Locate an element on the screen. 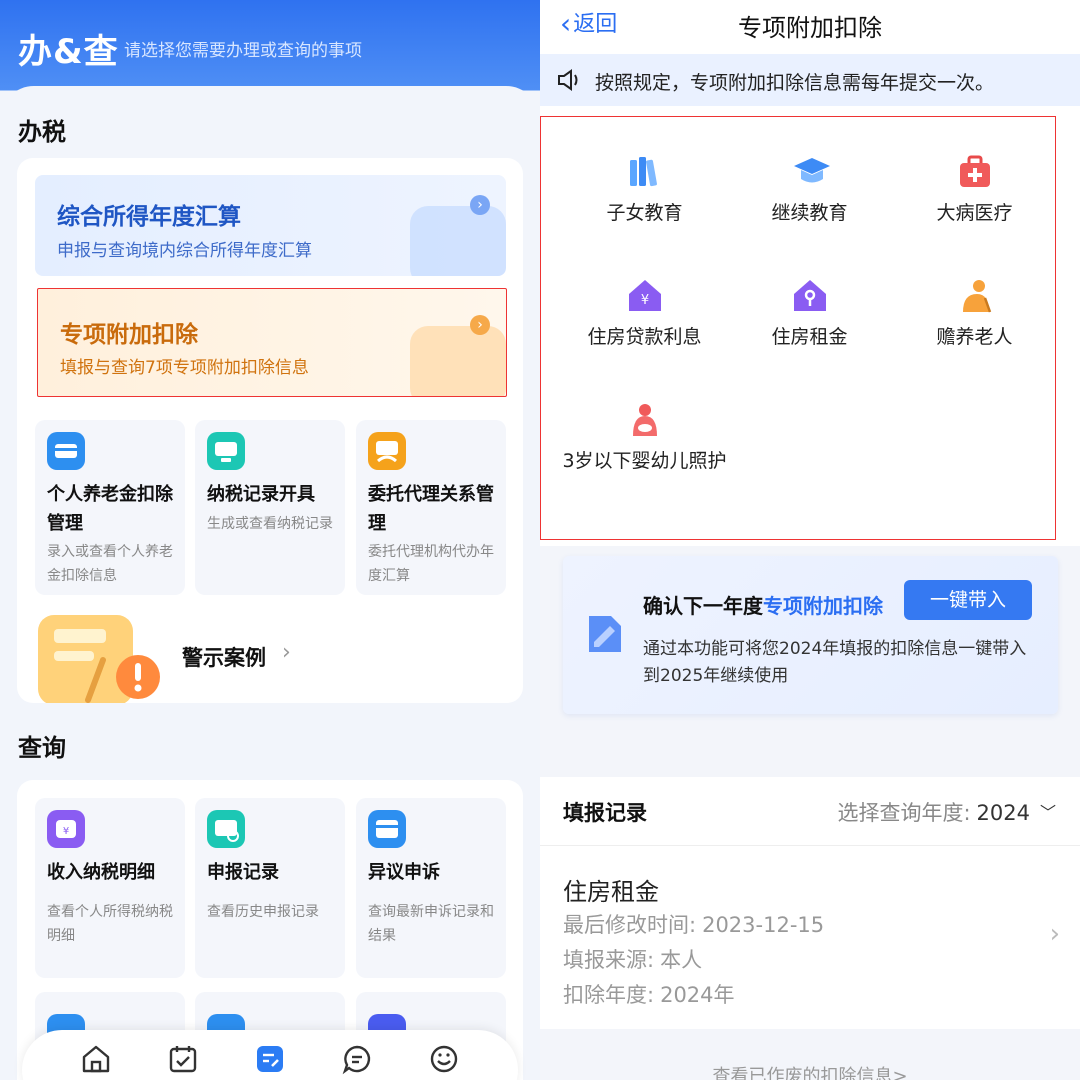 Image resolution: width=1080 pixels, height=1080 pixels. calculator-icon is located at coordinates (458, 241).